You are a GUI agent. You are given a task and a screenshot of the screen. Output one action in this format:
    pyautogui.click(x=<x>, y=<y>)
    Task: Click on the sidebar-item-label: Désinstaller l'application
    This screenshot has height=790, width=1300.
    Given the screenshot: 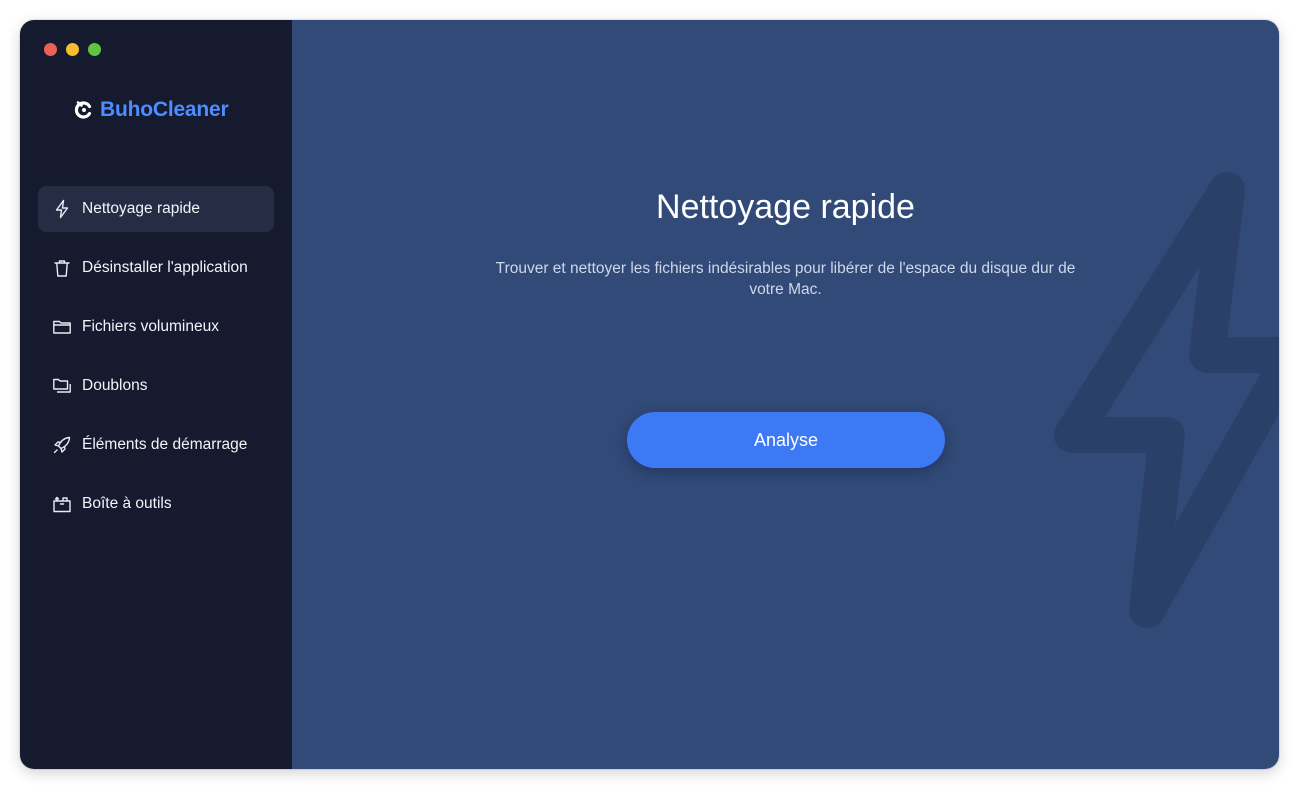 What is the action you would take?
    pyautogui.click(x=165, y=267)
    